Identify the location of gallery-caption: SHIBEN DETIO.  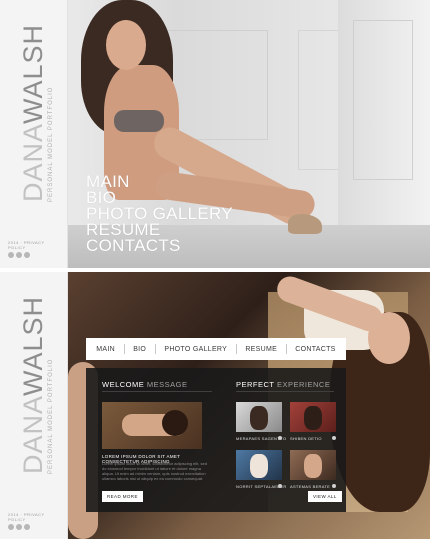
(306, 438).